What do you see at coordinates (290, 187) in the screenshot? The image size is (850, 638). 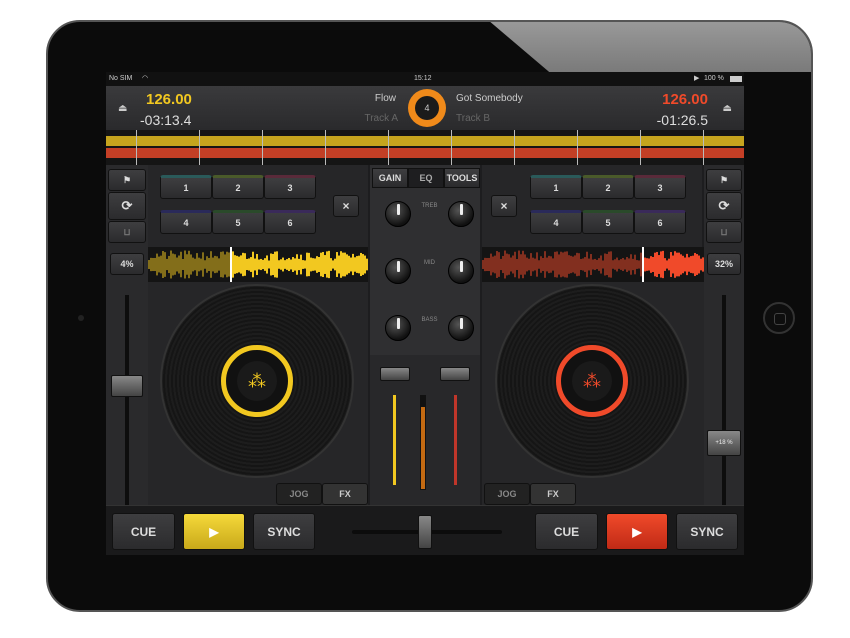 I see `hotcue-a-3: 3` at bounding box center [290, 187].